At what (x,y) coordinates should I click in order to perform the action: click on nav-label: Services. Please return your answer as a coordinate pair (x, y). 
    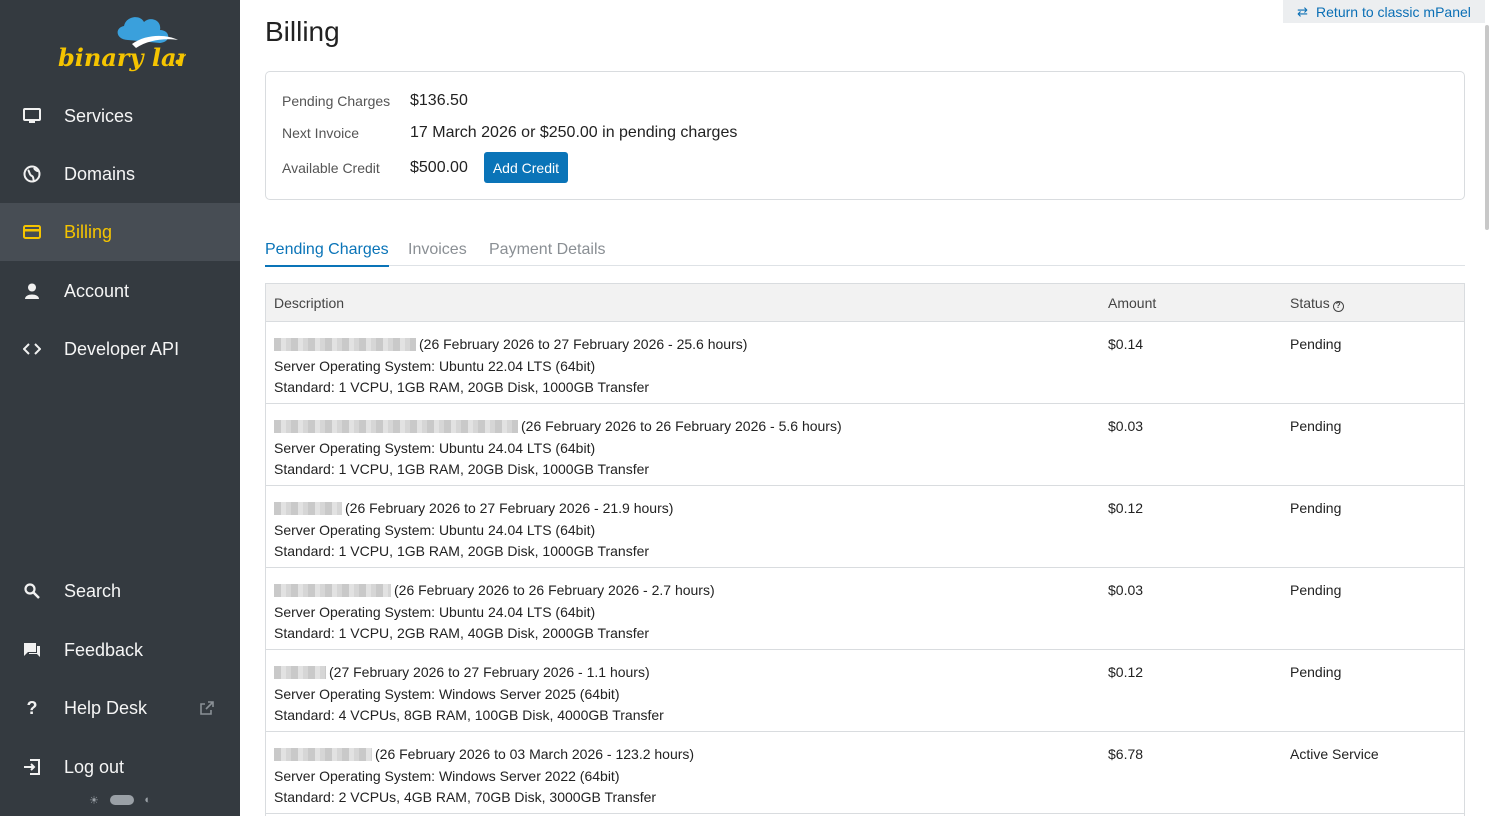
    Looking at the image, I should click on (99, 115).